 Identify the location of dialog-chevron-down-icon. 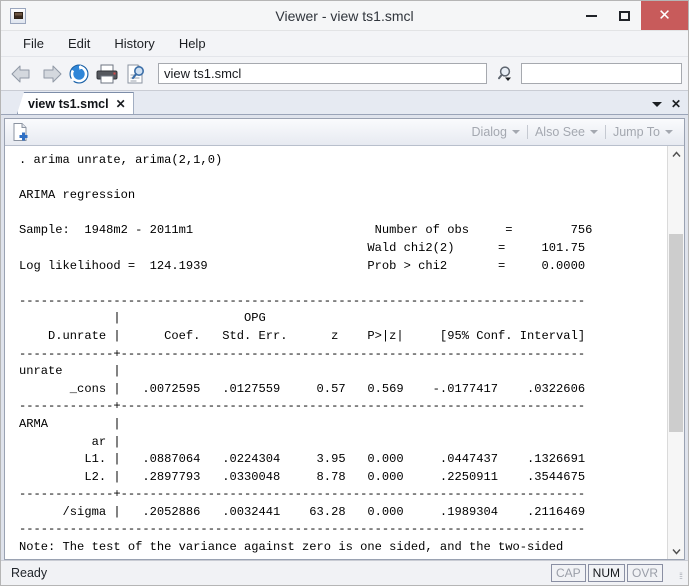
(515, 132).